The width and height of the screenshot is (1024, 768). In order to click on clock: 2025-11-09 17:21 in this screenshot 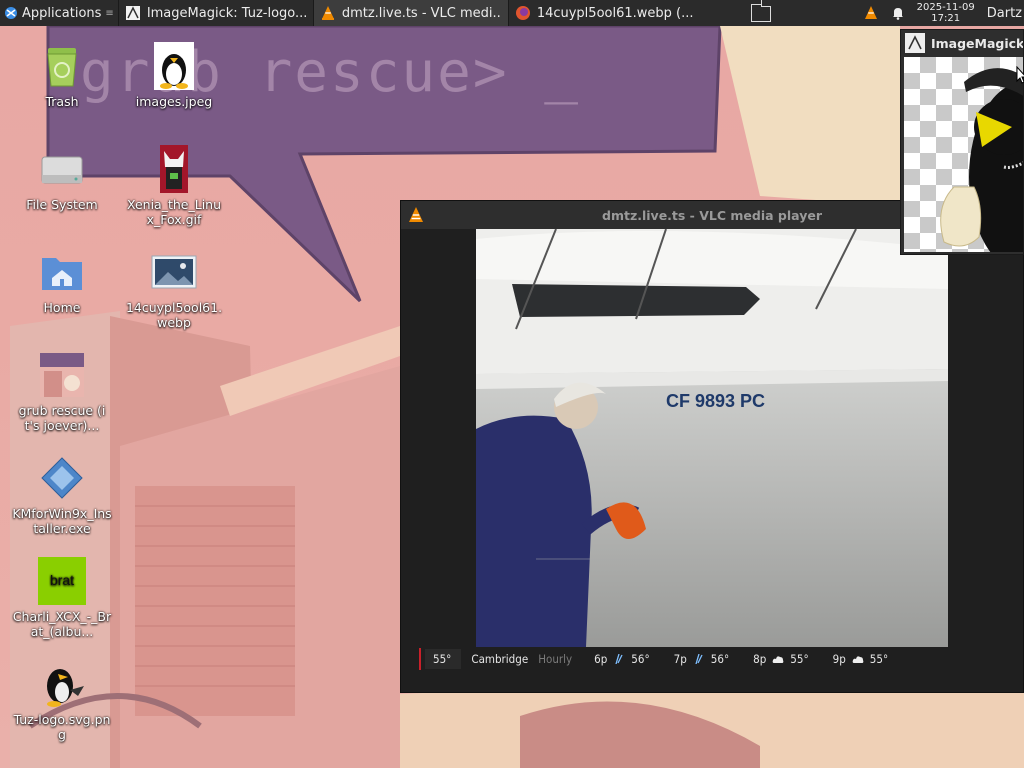, I will do `click(946, 13)`.